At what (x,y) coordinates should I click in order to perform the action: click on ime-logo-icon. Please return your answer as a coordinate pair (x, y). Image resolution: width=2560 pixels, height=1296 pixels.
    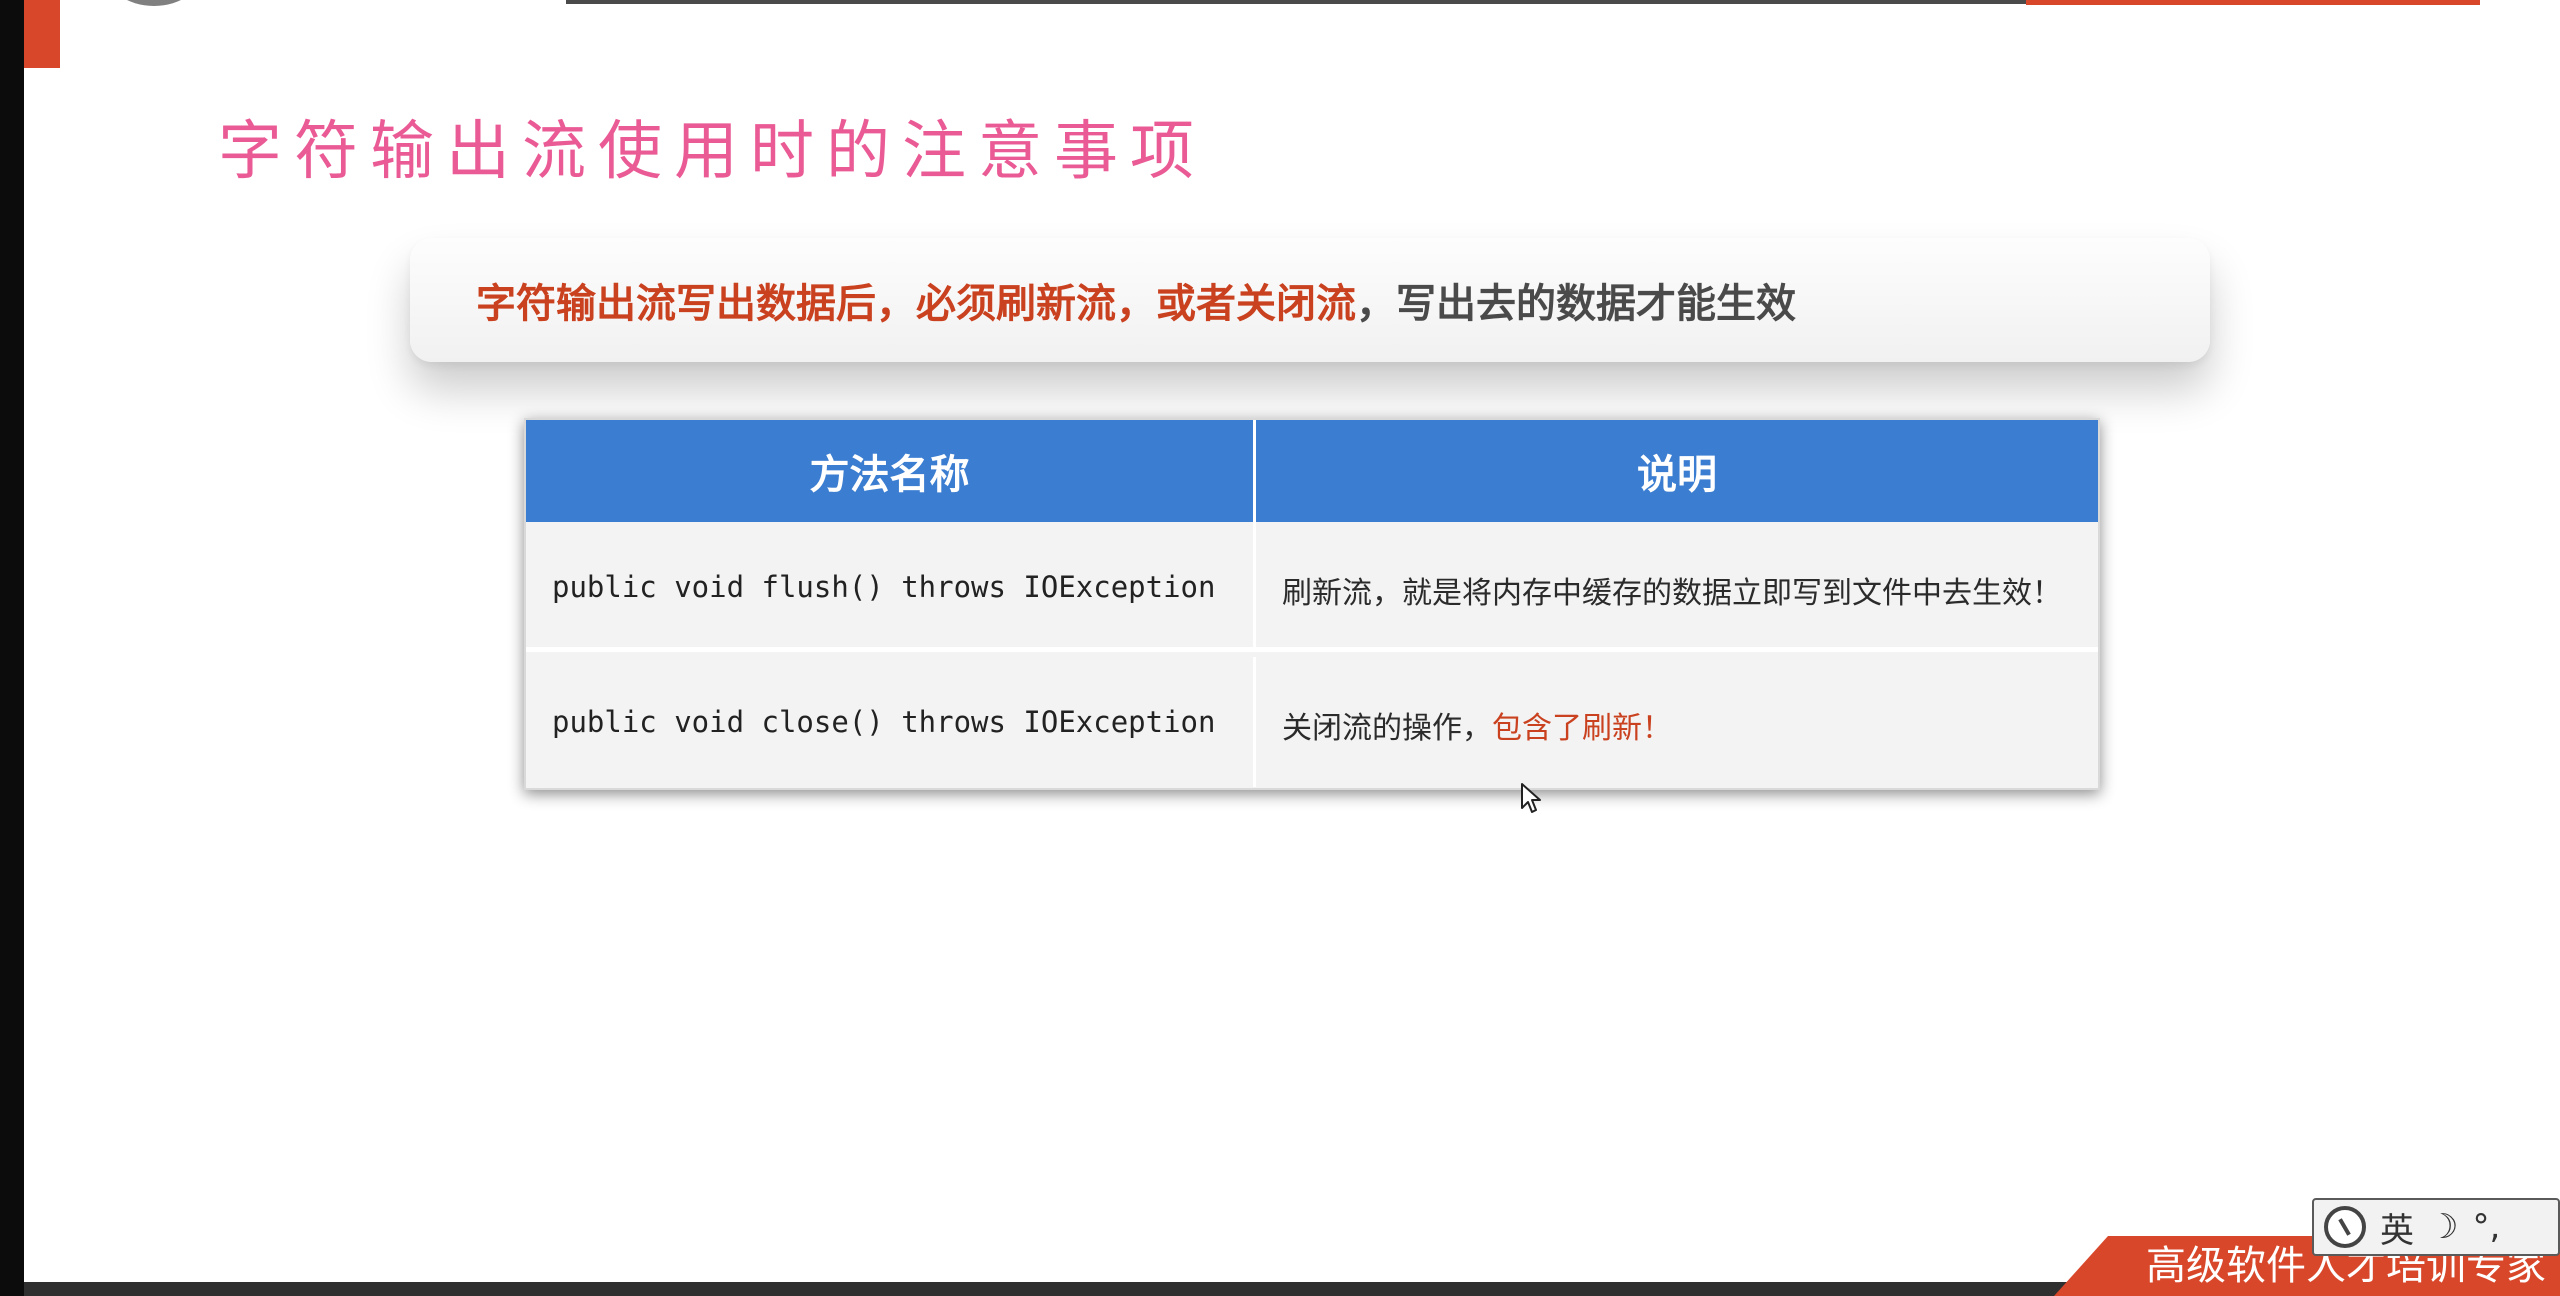
    Looking at the image, I should click on (2345, 1227).